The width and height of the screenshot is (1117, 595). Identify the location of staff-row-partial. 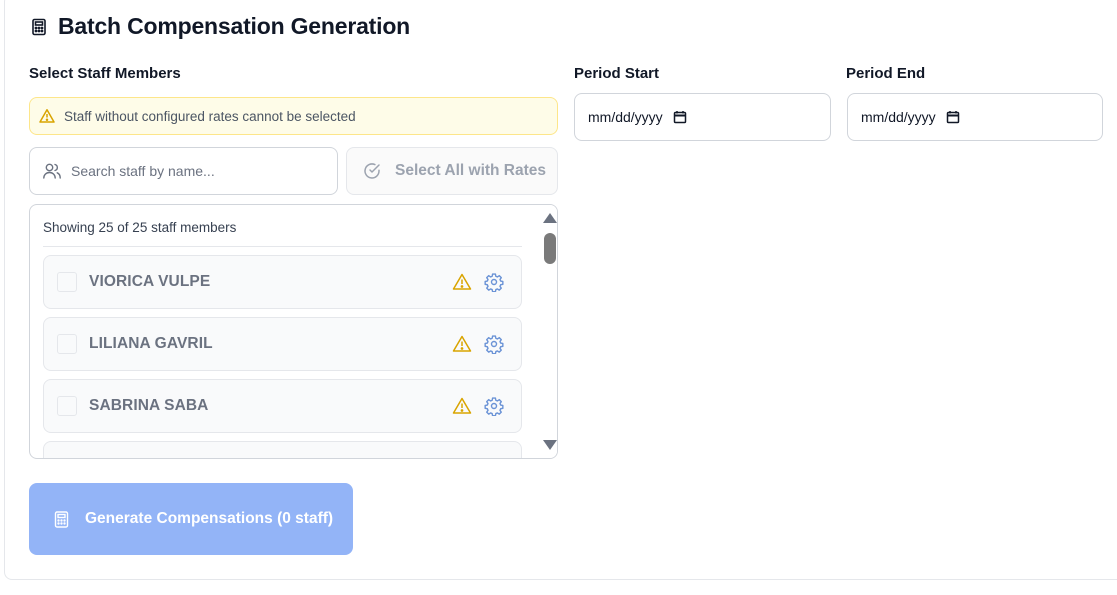
(282, 449).